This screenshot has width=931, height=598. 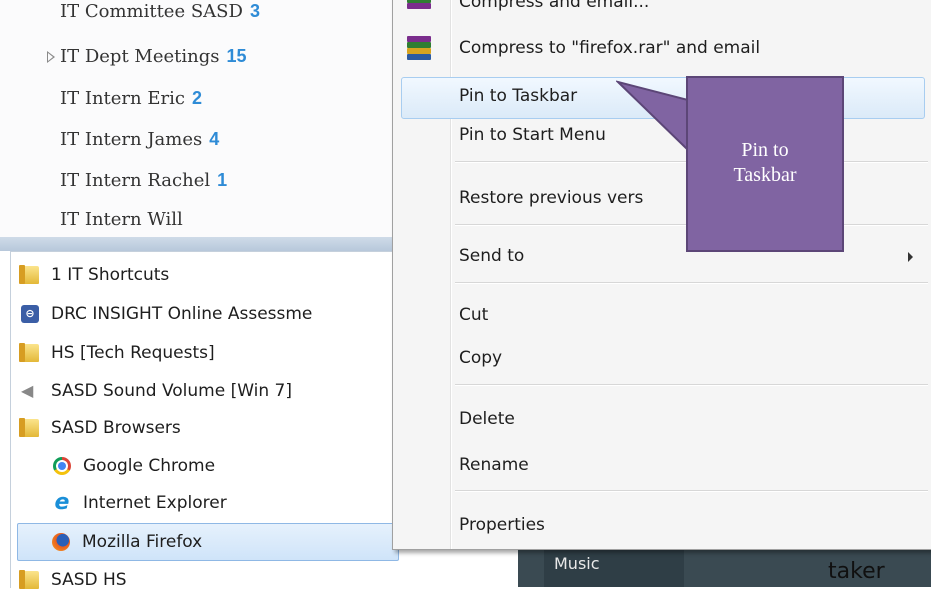 I want to click on start-item-label: HS [Tech Requests], so click(x=133, y=353).